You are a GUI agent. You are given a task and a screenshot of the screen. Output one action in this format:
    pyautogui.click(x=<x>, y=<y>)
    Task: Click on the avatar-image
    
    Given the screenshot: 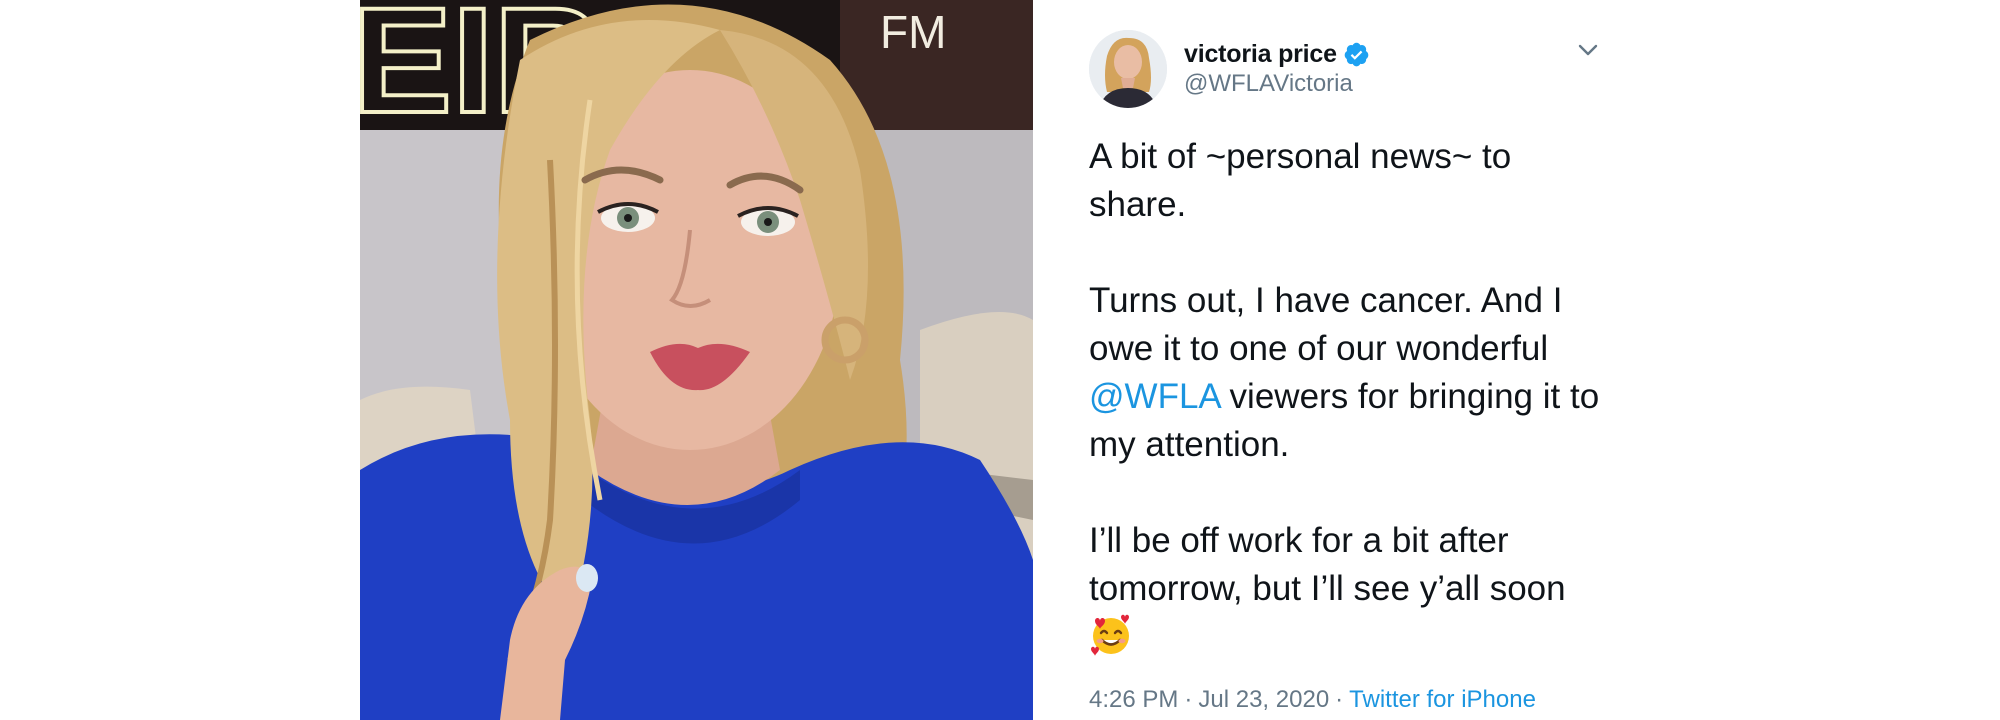 What is the action you would take?
    pyautogui.click(x=1128, y=69)
    